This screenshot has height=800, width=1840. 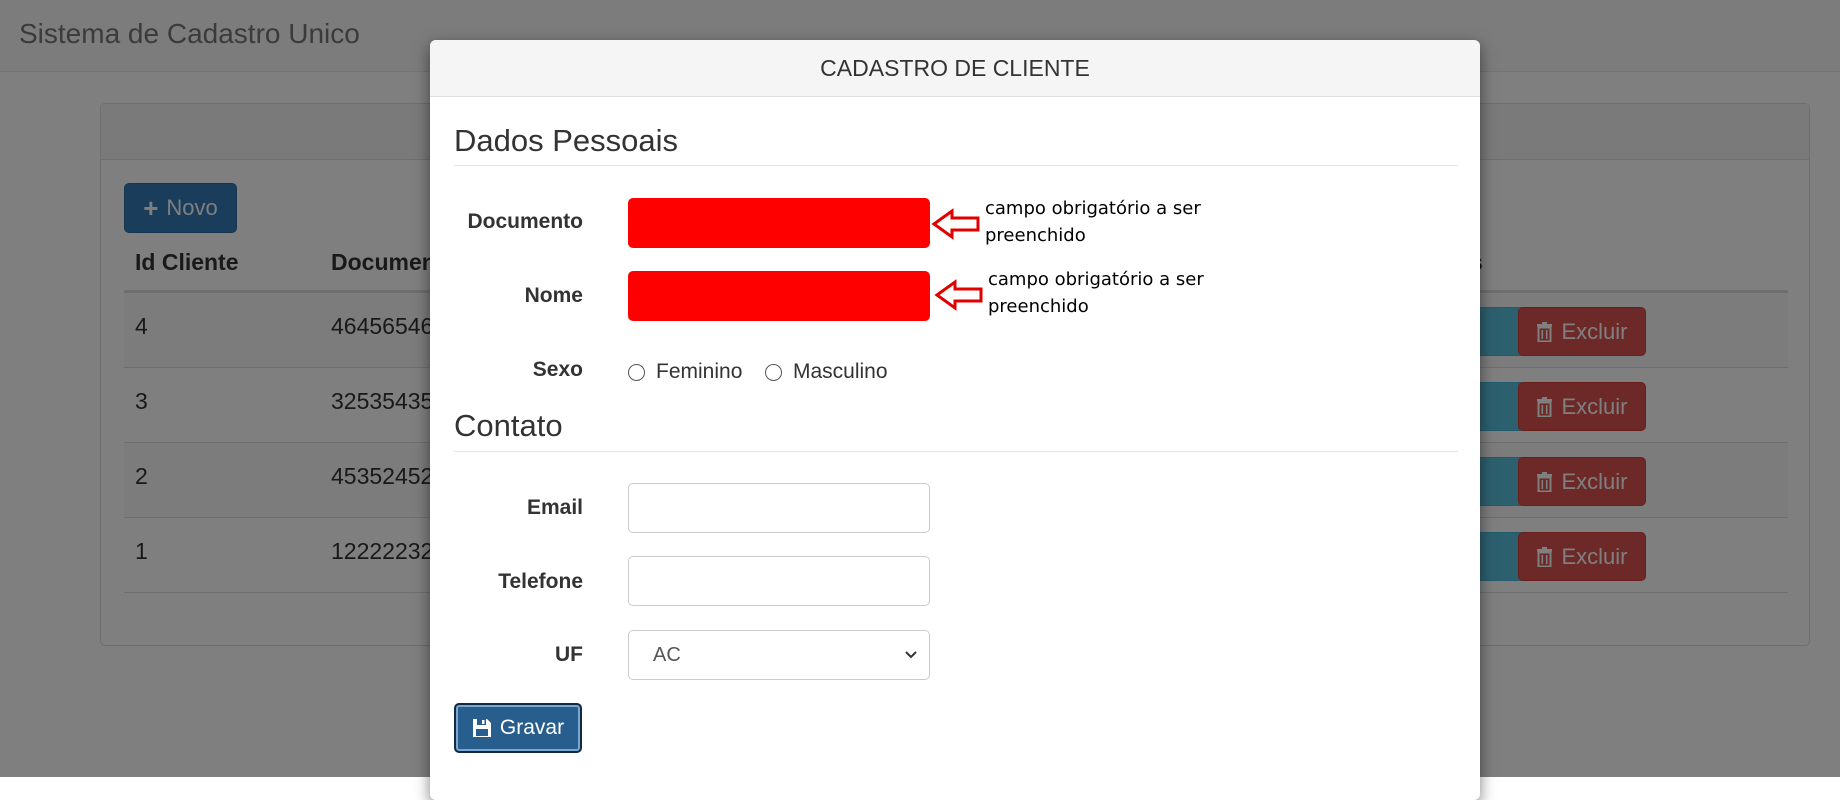 What do you see at coordinates (553, 295) in the screenshot?
I see `label-nome: Nome` at bounding box center [553, 295].